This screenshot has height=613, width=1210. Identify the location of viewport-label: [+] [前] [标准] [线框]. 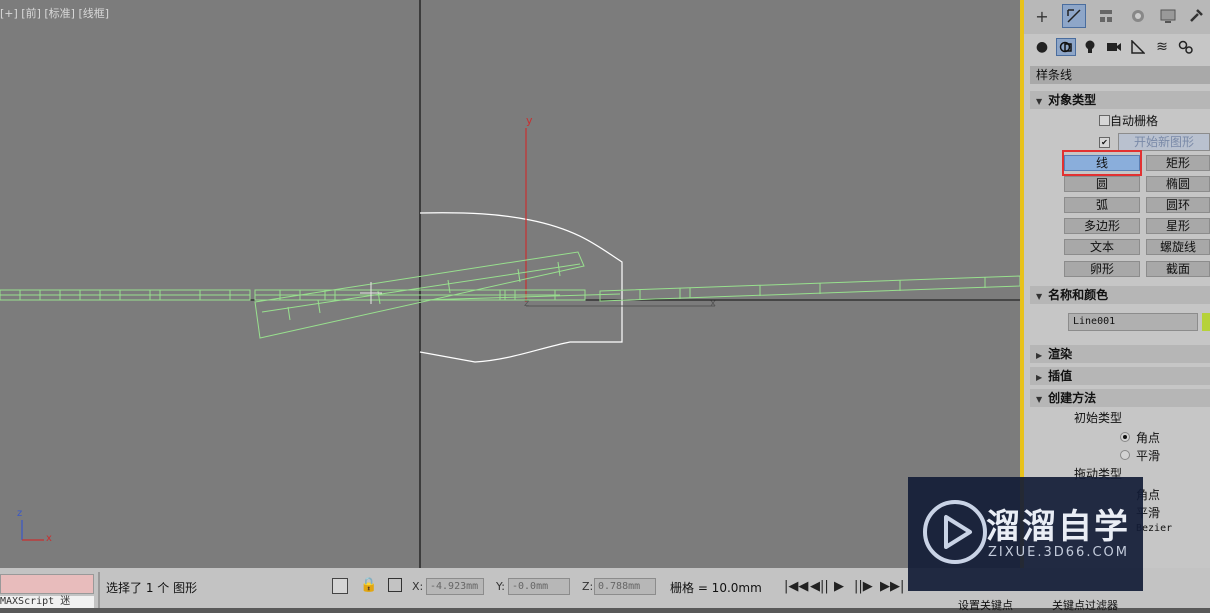
(54, 13).